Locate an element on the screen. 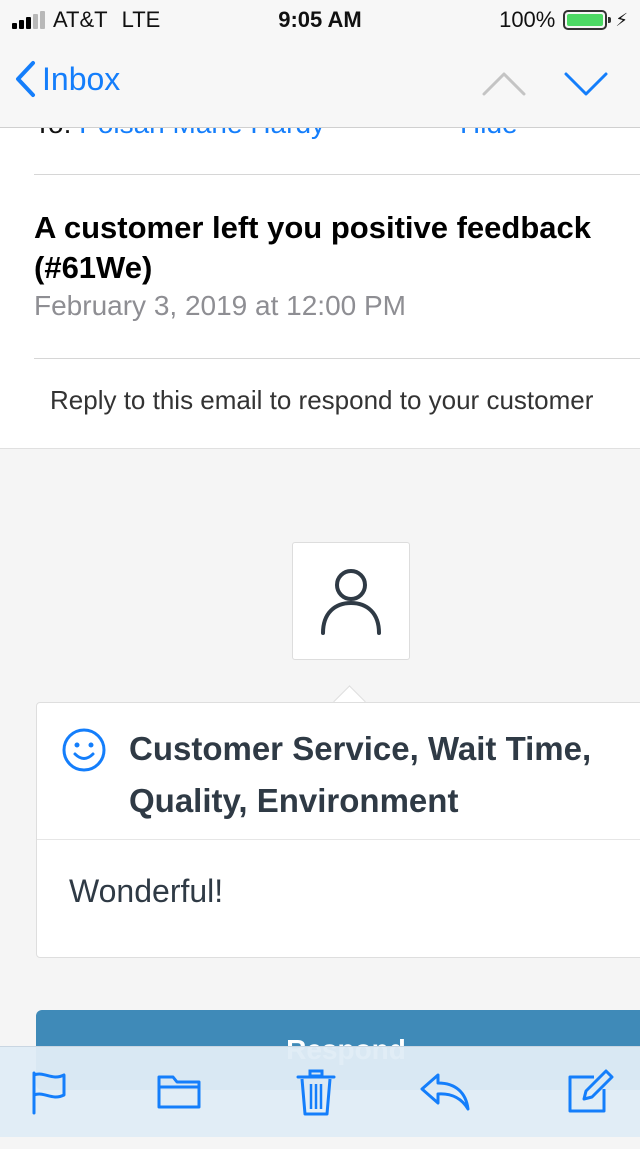  person-icon is located at coordinates (351, 602).